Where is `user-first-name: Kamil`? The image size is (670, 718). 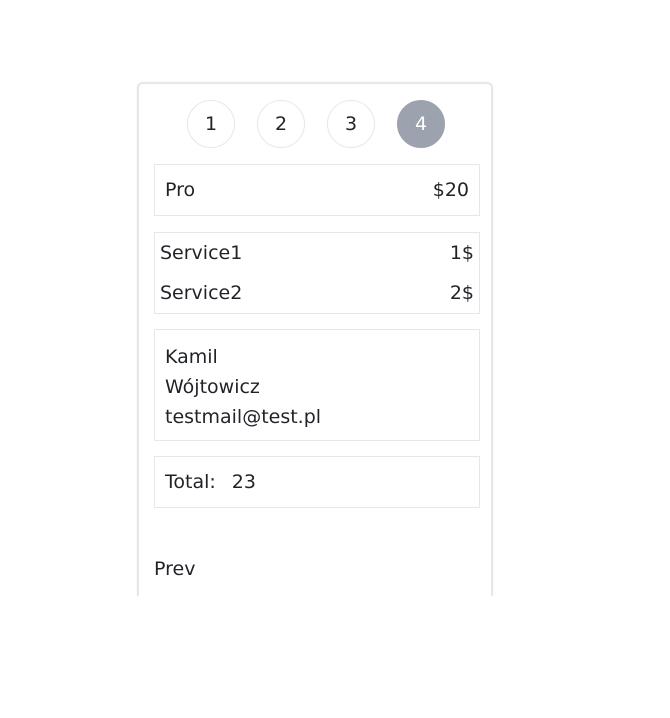
user-first-name: Kamil is located at coordinates (191, 357).